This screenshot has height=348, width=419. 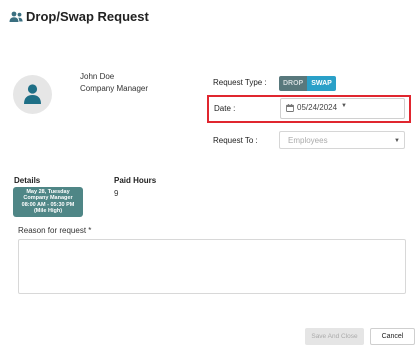 What do you see at coordinates (212, 266) in the screenshot?
I see `reason-textarea` at bounding box center [212, 266].